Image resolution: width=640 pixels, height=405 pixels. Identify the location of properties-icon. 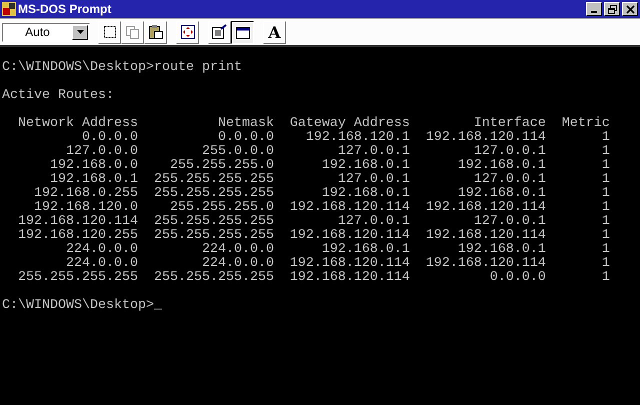
(219, 32).